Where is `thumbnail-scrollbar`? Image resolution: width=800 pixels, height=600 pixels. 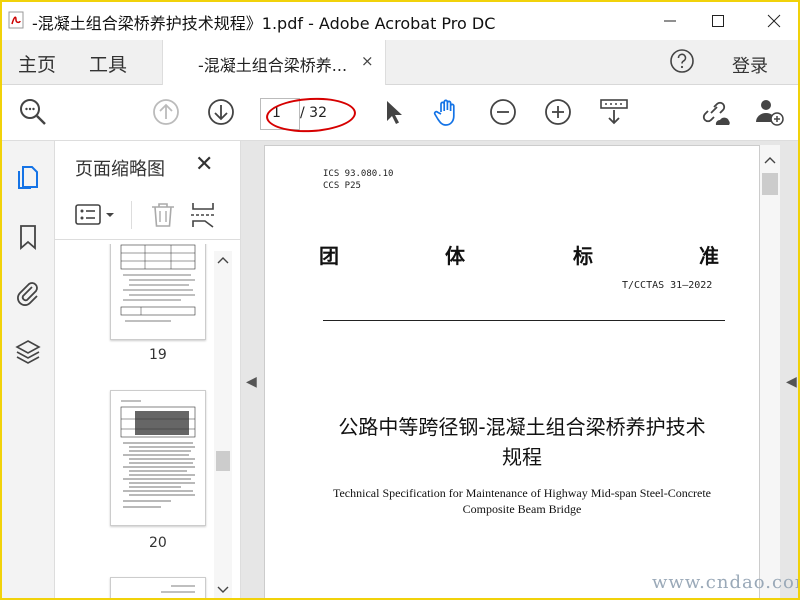
thumbnail-scrollbar is located at coordinates (223, 424).